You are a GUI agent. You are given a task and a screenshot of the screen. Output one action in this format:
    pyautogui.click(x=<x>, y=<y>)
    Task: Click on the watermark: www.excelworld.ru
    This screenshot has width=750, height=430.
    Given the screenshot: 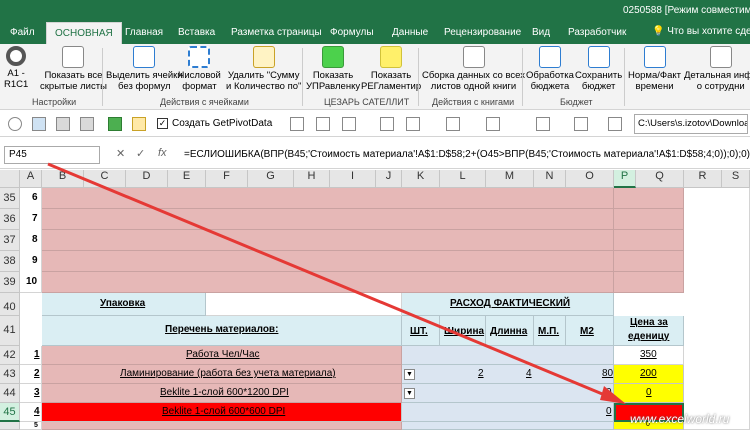 What is the action you would take?
    pyautogui.click(x=680, y=419)
    